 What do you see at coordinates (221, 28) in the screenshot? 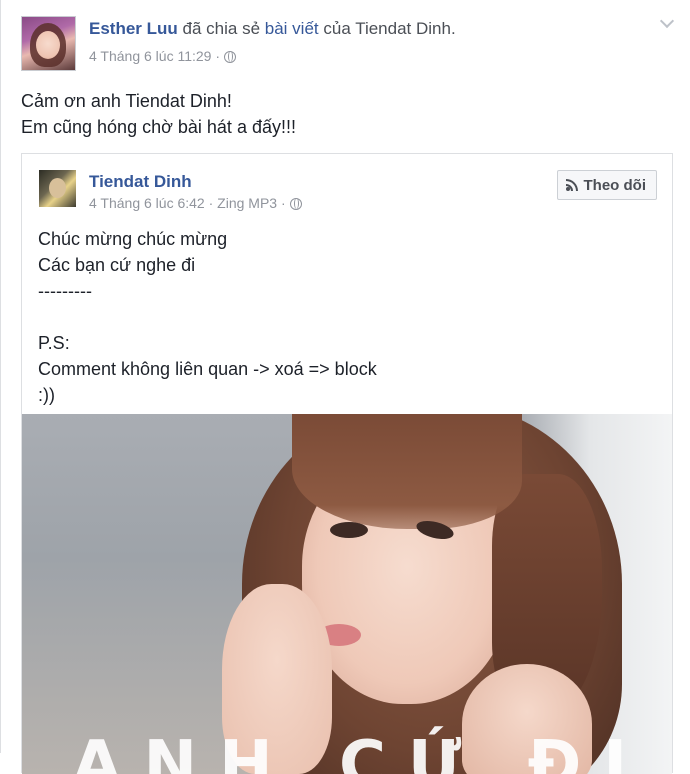
I see `share-action-text: đã chia sẻ` at bounding box center [221, 28].